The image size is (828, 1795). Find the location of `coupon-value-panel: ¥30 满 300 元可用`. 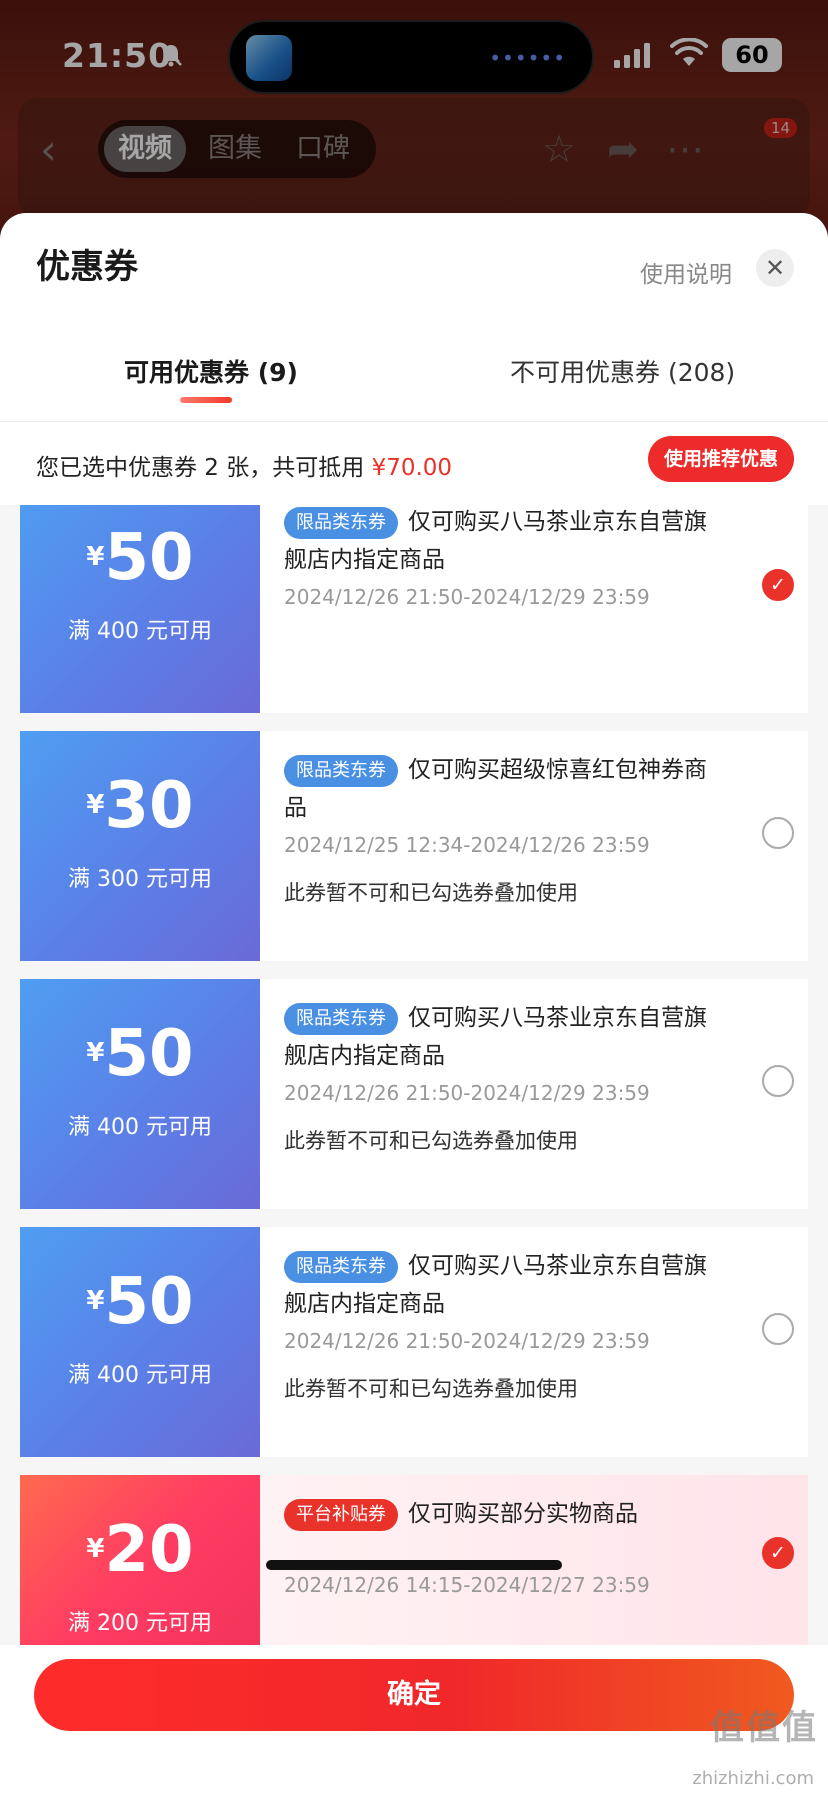

coupon-value-panel: ¥30 满 300 元可用 is located at coordinates (137, 846).